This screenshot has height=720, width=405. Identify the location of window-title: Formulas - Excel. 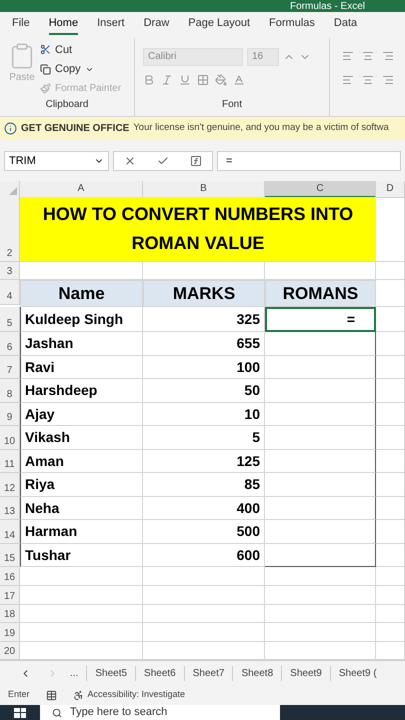
(327, 7).